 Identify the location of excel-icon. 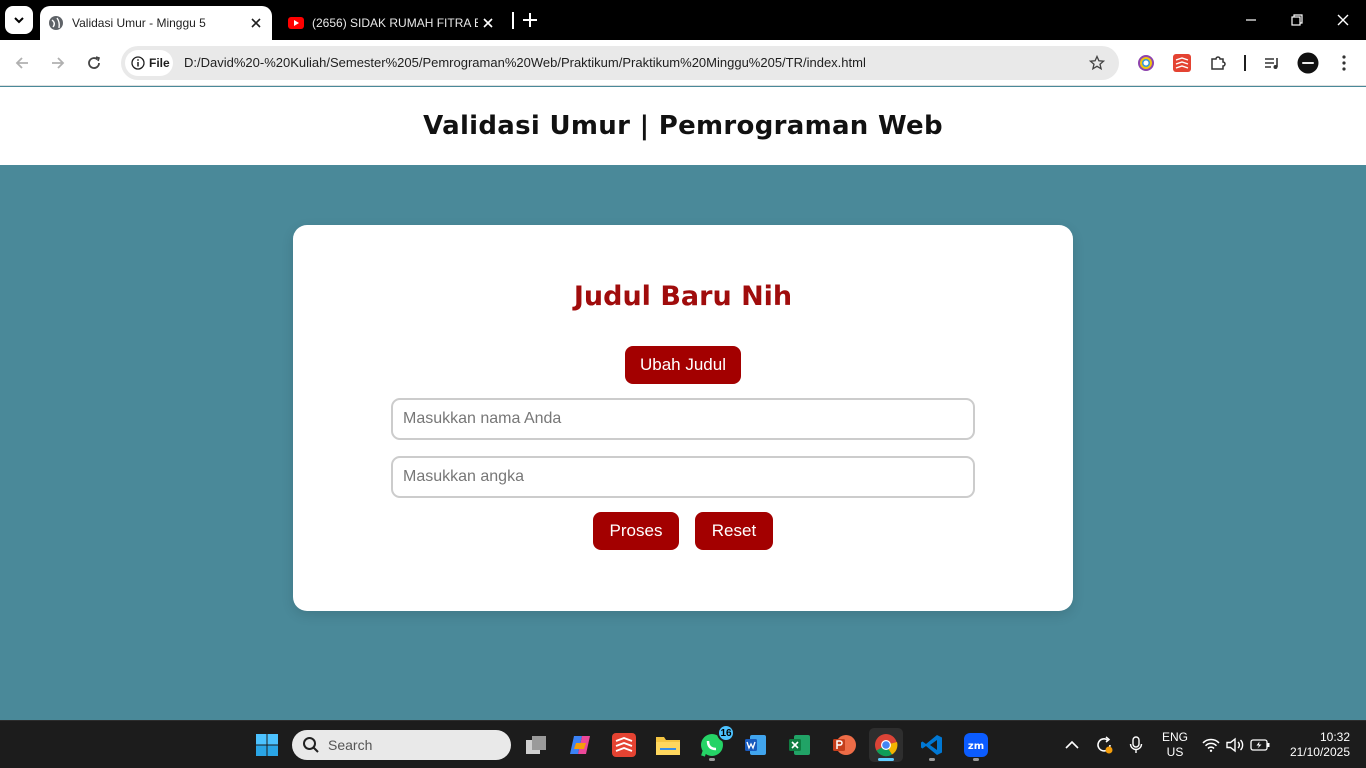
(800, 745).